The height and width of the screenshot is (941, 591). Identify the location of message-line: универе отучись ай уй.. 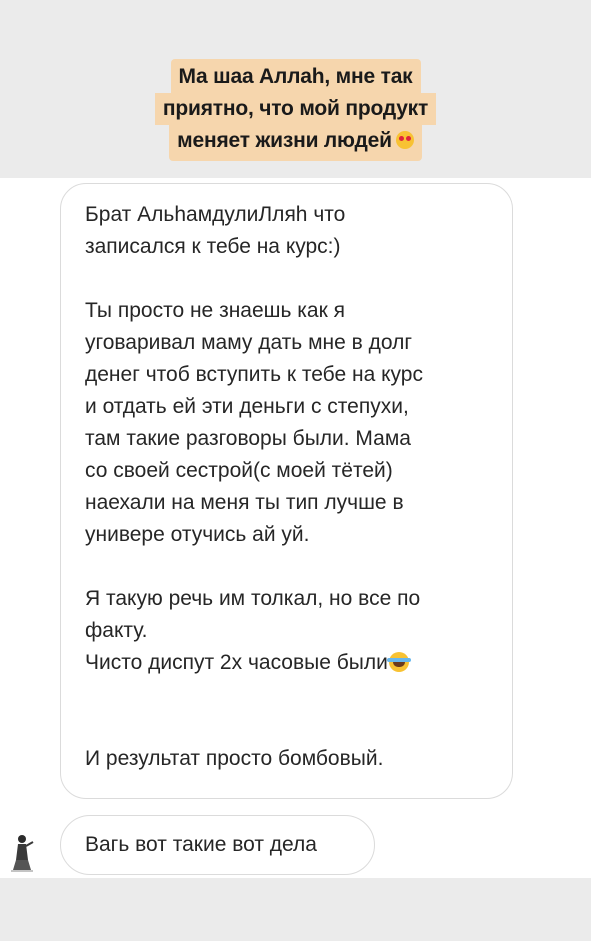
(197, 534).